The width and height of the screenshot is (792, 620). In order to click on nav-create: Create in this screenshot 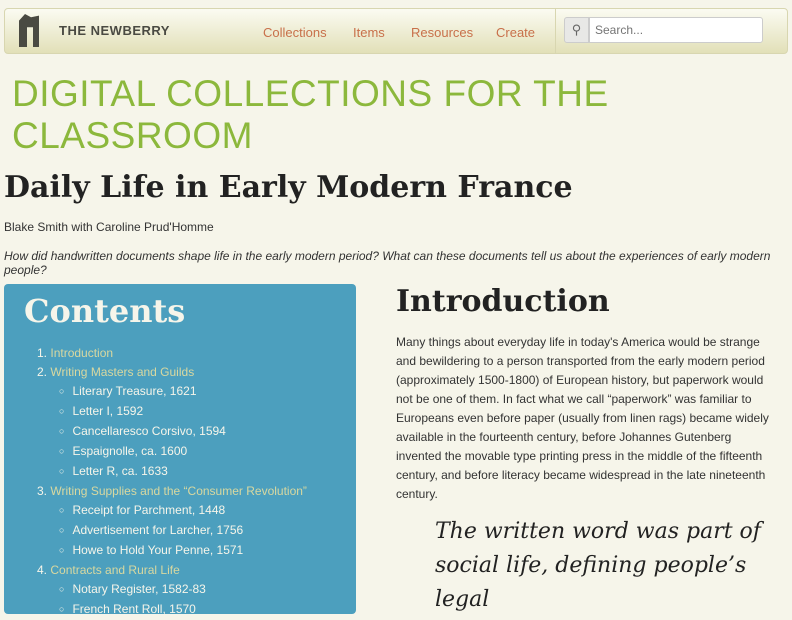, I will do `click(515, 32)`.